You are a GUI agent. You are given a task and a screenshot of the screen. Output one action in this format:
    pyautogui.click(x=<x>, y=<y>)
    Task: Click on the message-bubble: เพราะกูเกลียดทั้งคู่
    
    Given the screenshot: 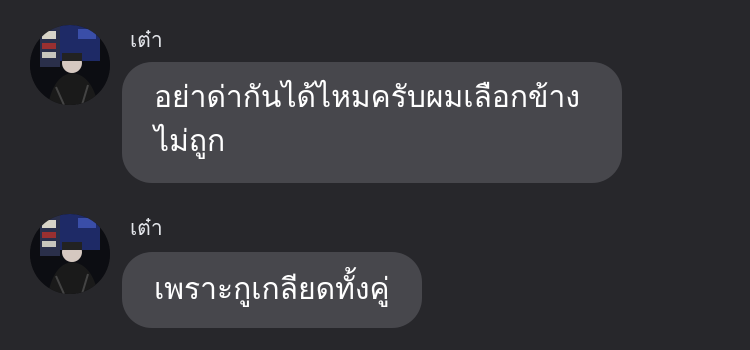 What is the action you would take?
    pyautogui.click(x=272, y=290)
    